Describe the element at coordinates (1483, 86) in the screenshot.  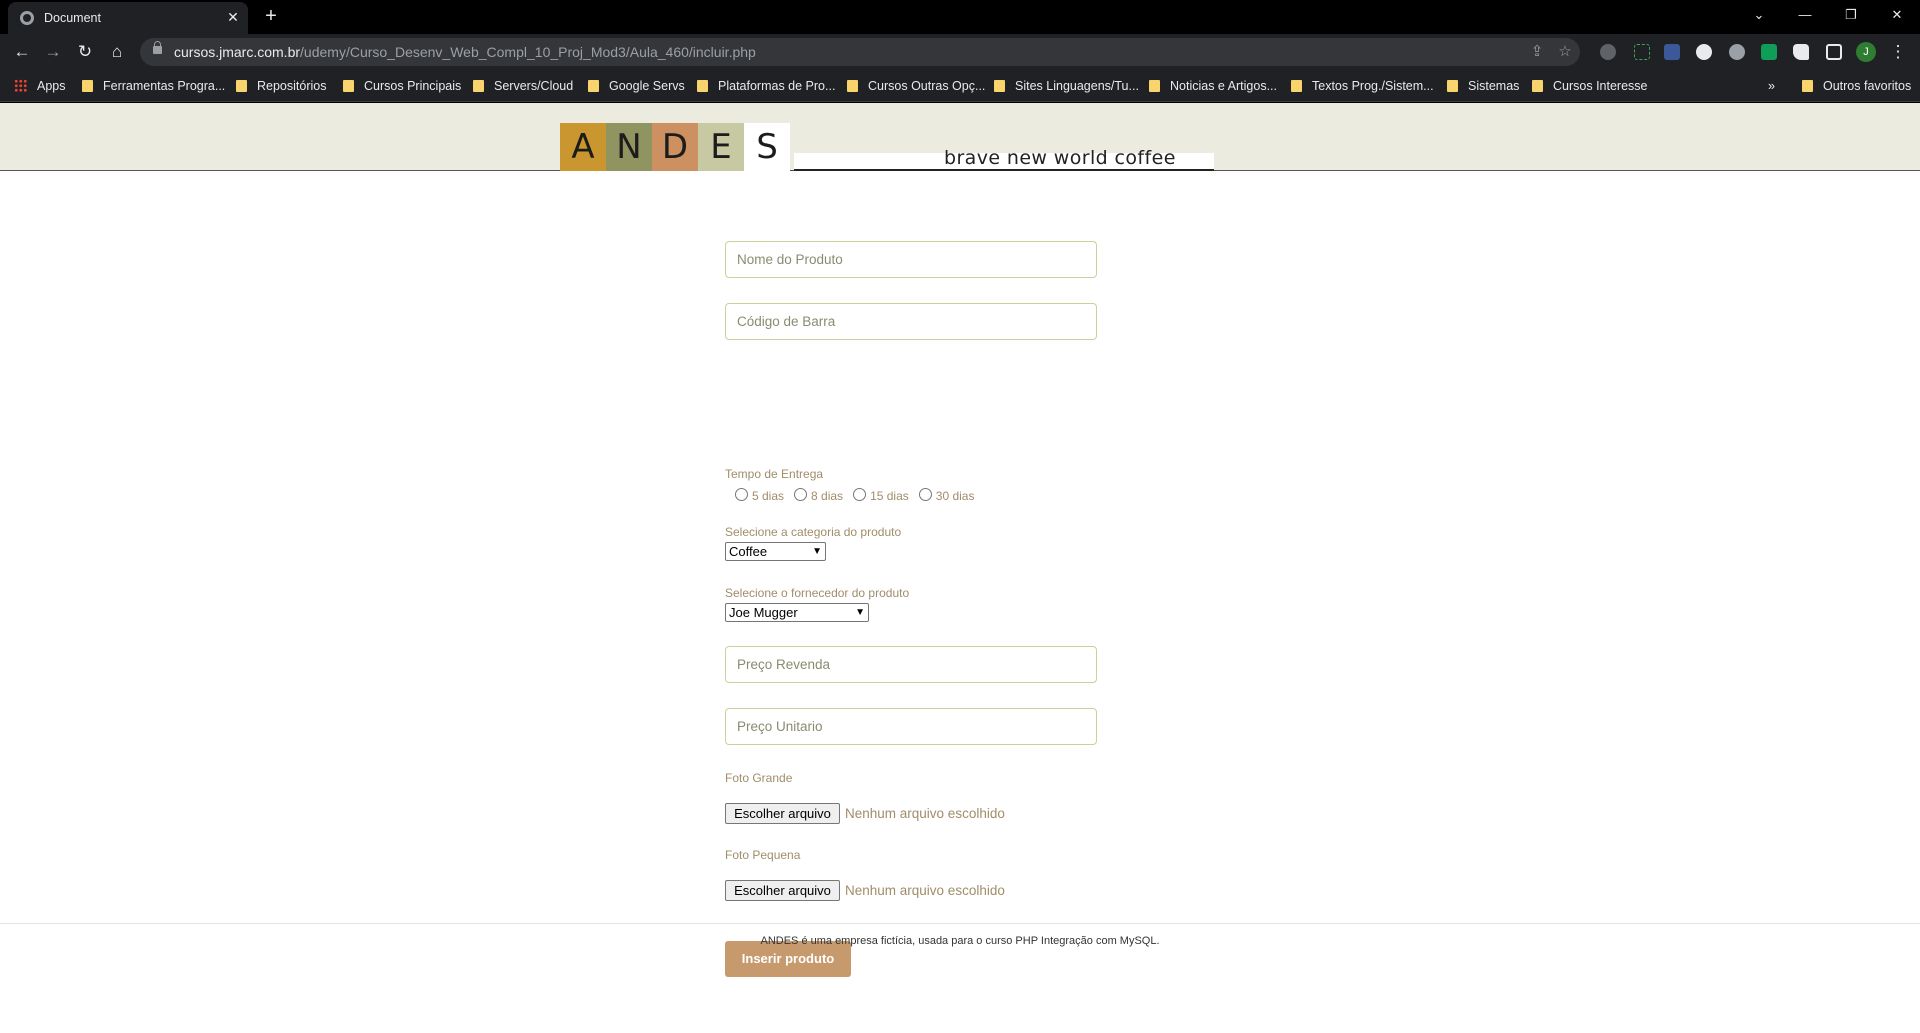
I see `bookmark-folder: Sistemas` at that location.